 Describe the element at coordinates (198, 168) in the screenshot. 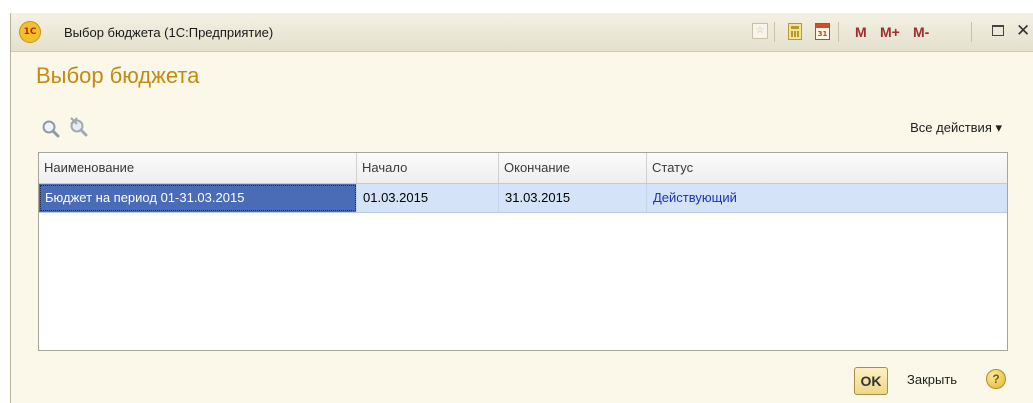

I see `column-header-name: Наименование` at that location.